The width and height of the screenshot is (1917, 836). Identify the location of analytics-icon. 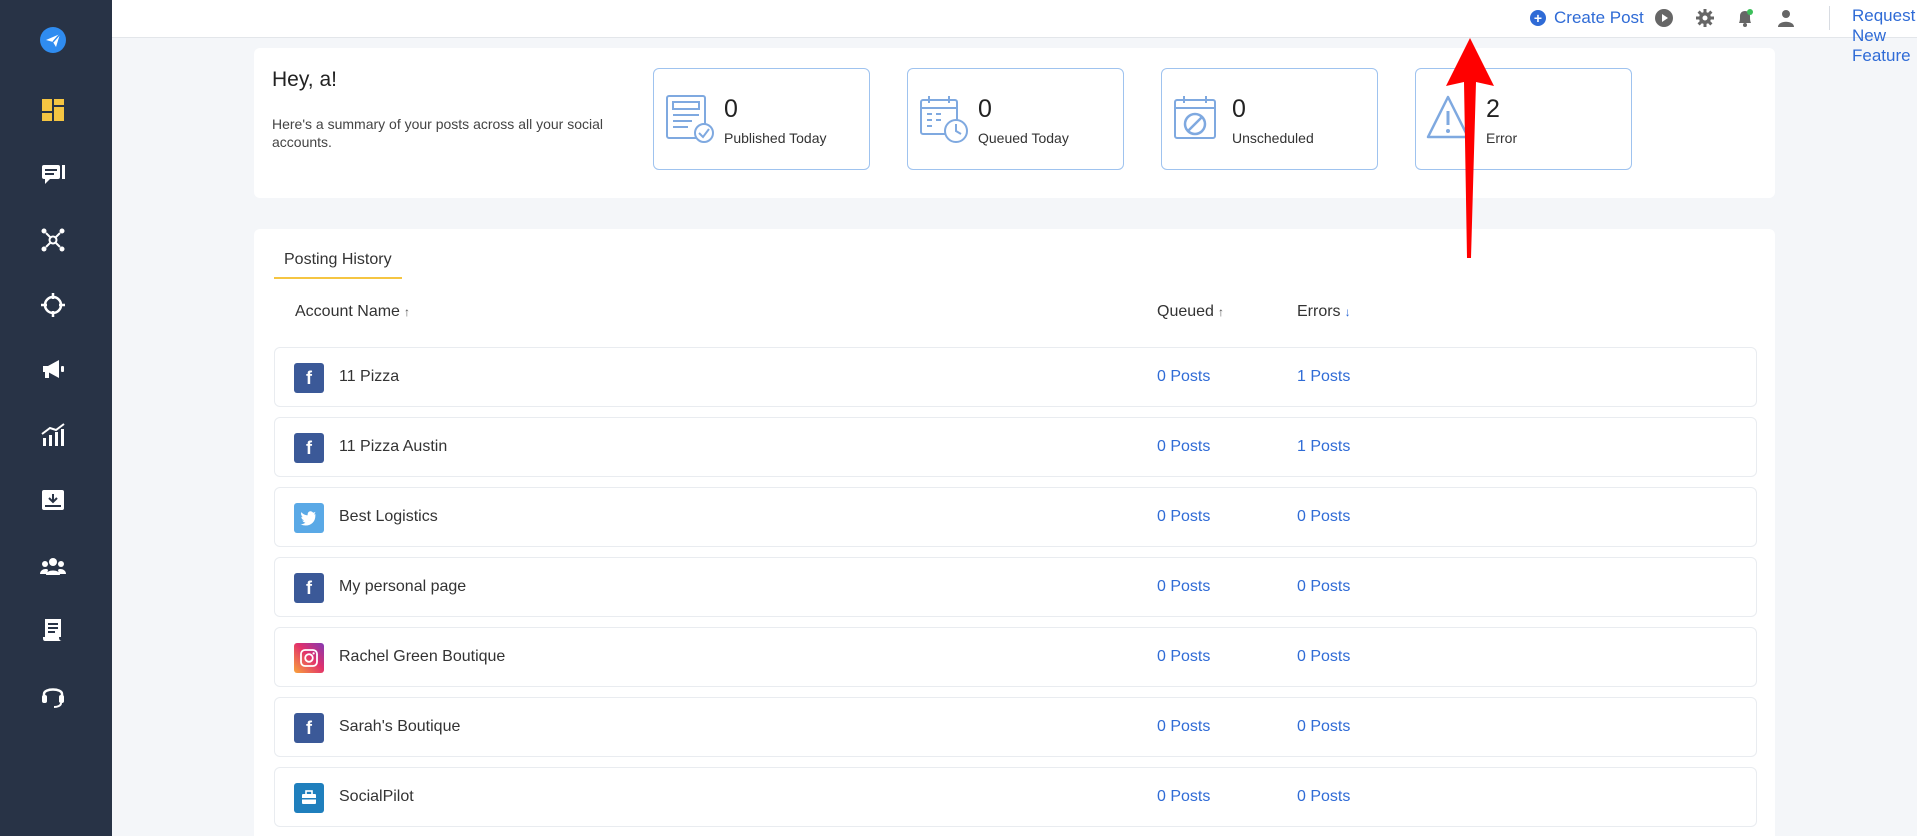
(53, 435).